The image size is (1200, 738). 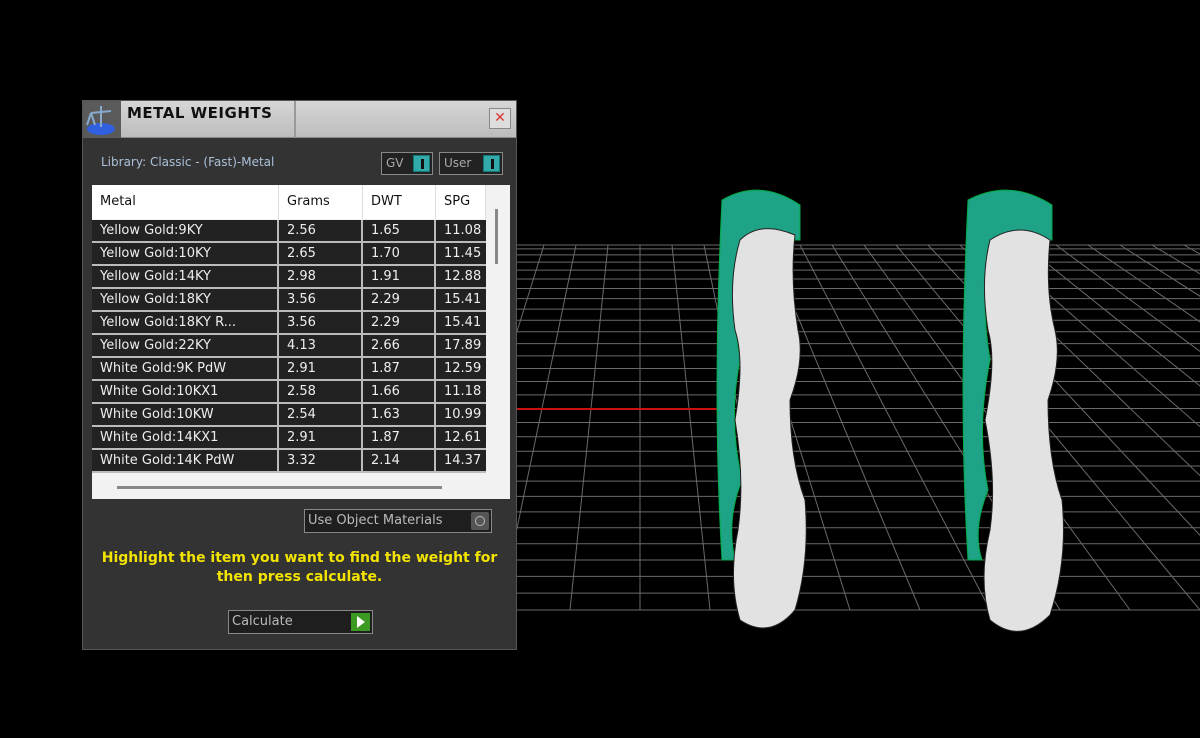 What do you see at coordinates (299, 119) in the screenshot?
I see `title-bar: METAL WEIGHTS ✕` at bounding box center [299, 119].